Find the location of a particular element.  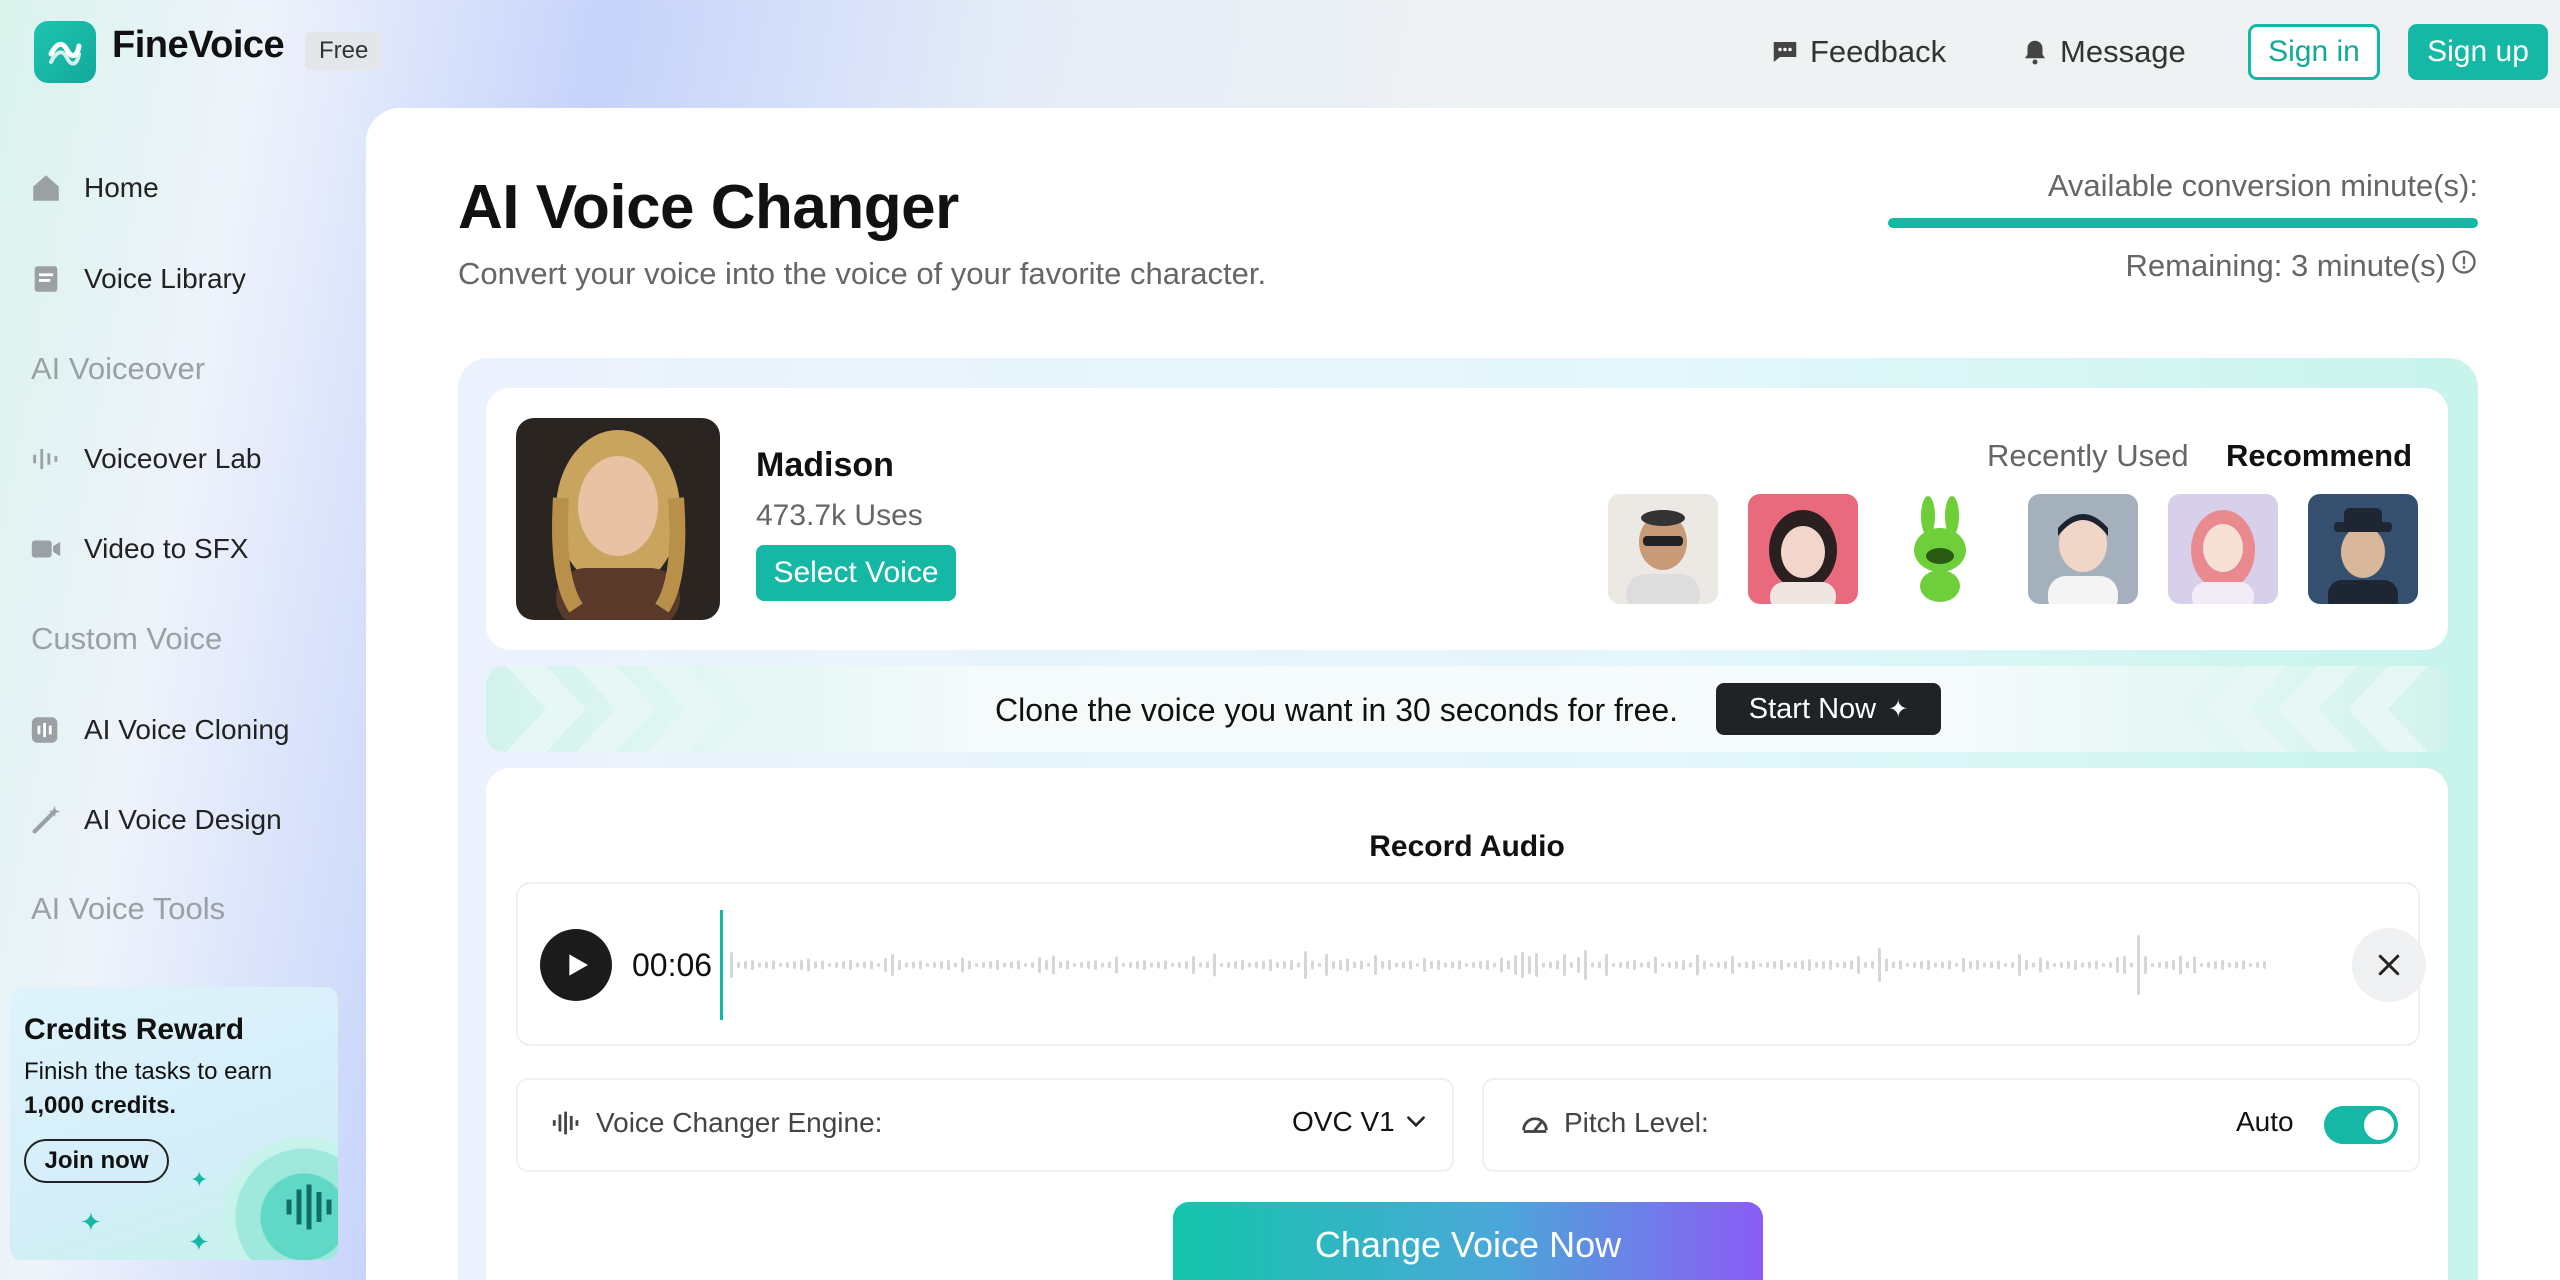

feedback-link: Feedback is located at coordinates (1858, 52).